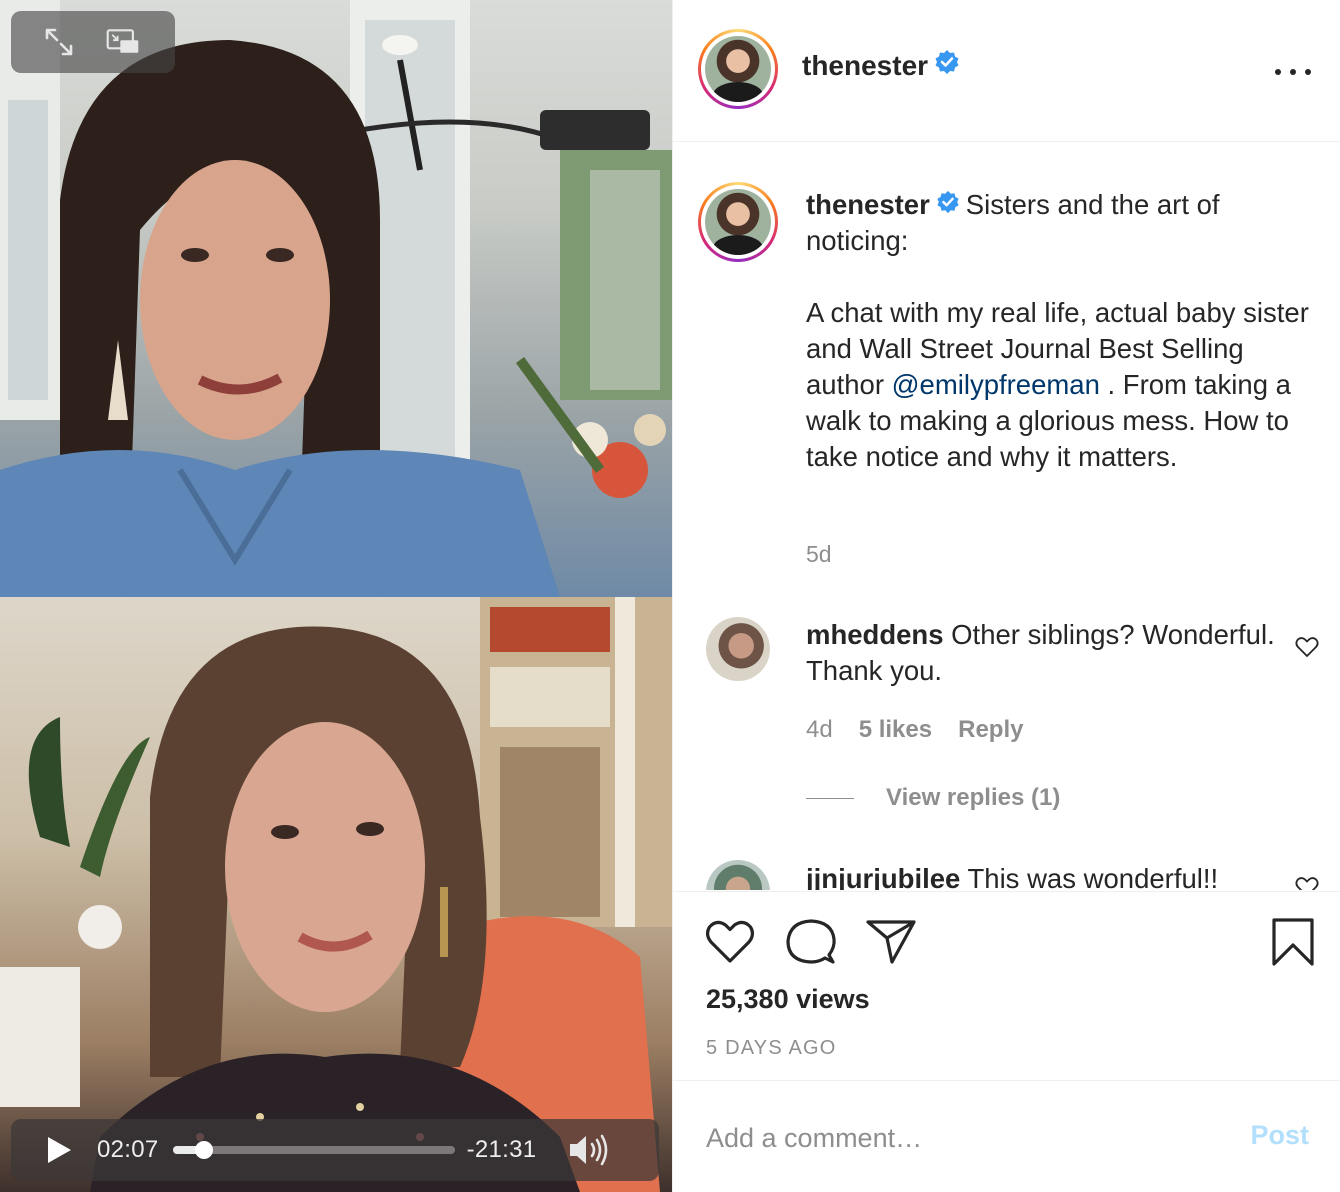  I want to click on reply-button: Reply, so click(990, 730).